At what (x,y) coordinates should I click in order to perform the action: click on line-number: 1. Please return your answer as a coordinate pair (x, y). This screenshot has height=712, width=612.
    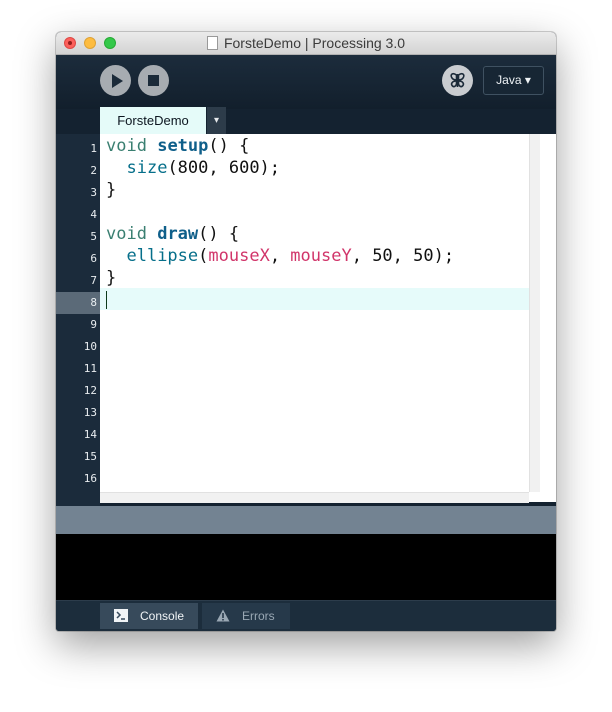
    Looking at the image, I should click on (93, 148).